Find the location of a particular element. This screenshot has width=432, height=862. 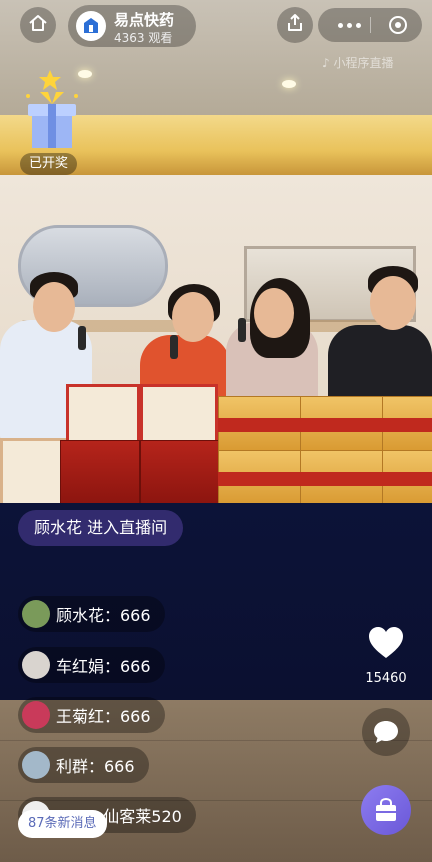

capsule-divider is located at coordinates (370, 25).